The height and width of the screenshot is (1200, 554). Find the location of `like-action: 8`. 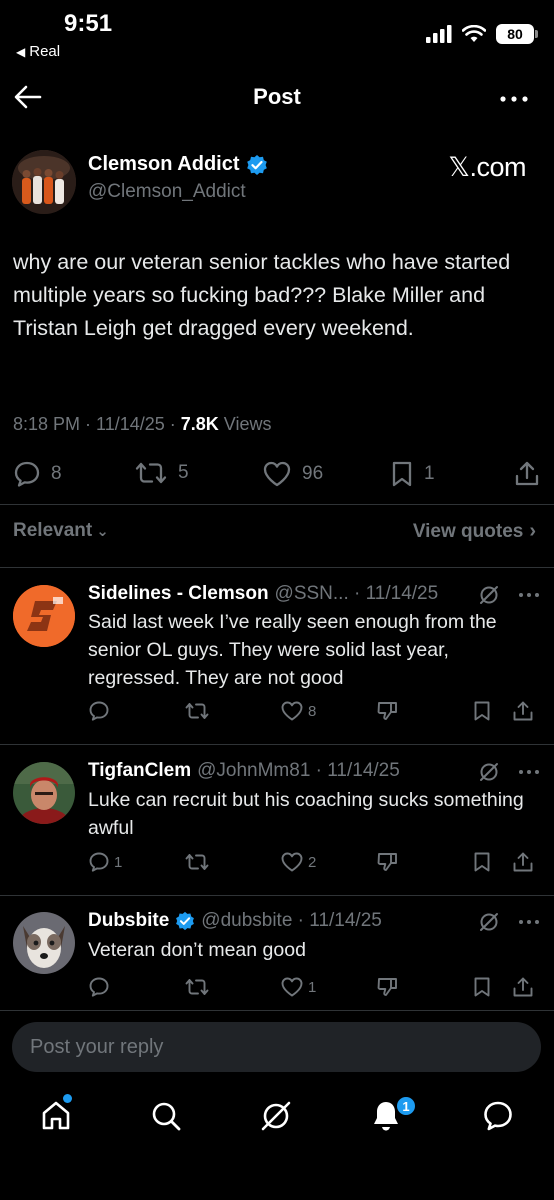

like-action: 8 is located at coordinates (328, 711).